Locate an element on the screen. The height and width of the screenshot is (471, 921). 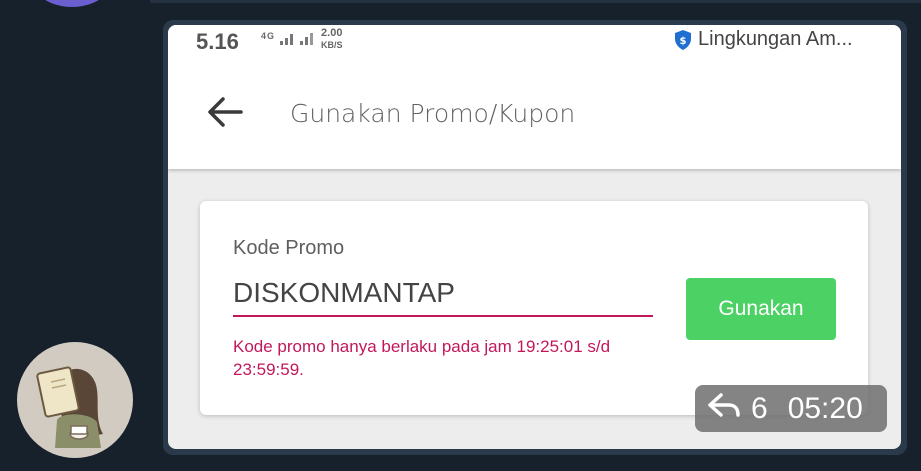
promo-code-input is located at coordinates (443, 294).